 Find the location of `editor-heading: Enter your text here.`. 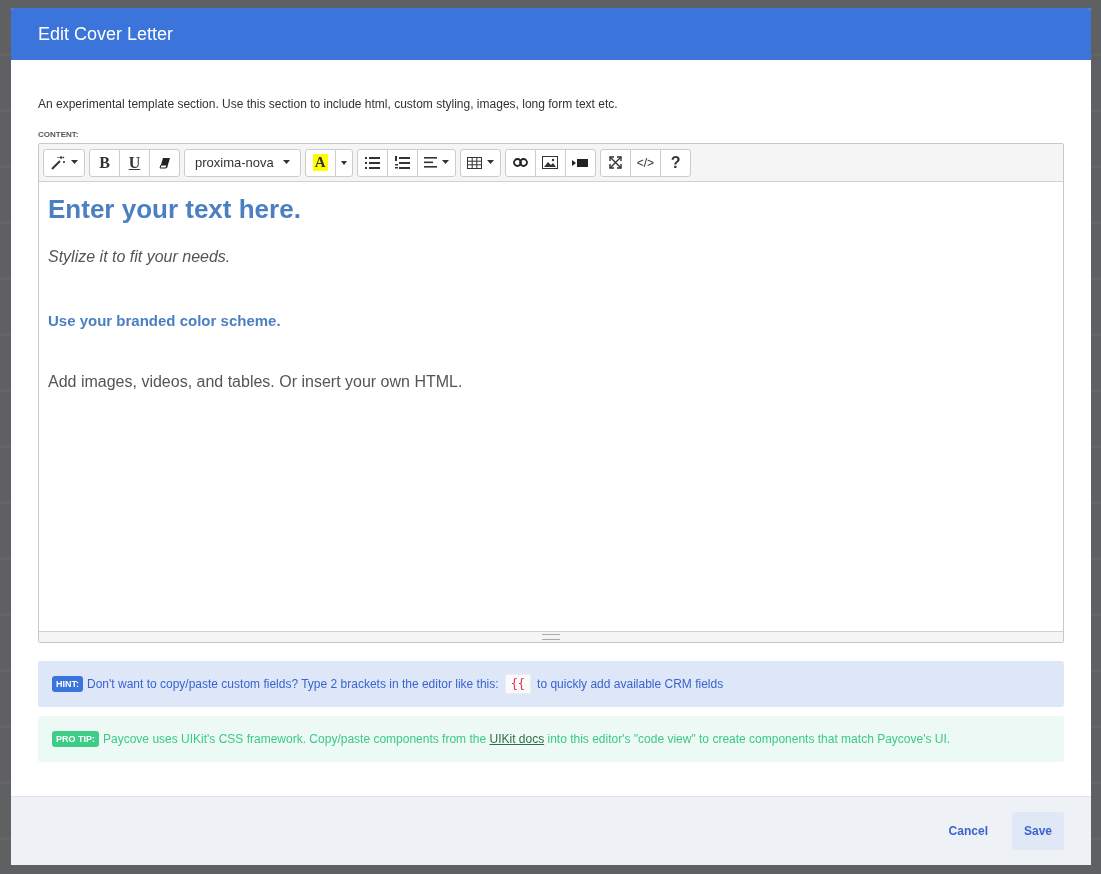

editor-heading: Enter your text here. is located at coordinates (175, 209).